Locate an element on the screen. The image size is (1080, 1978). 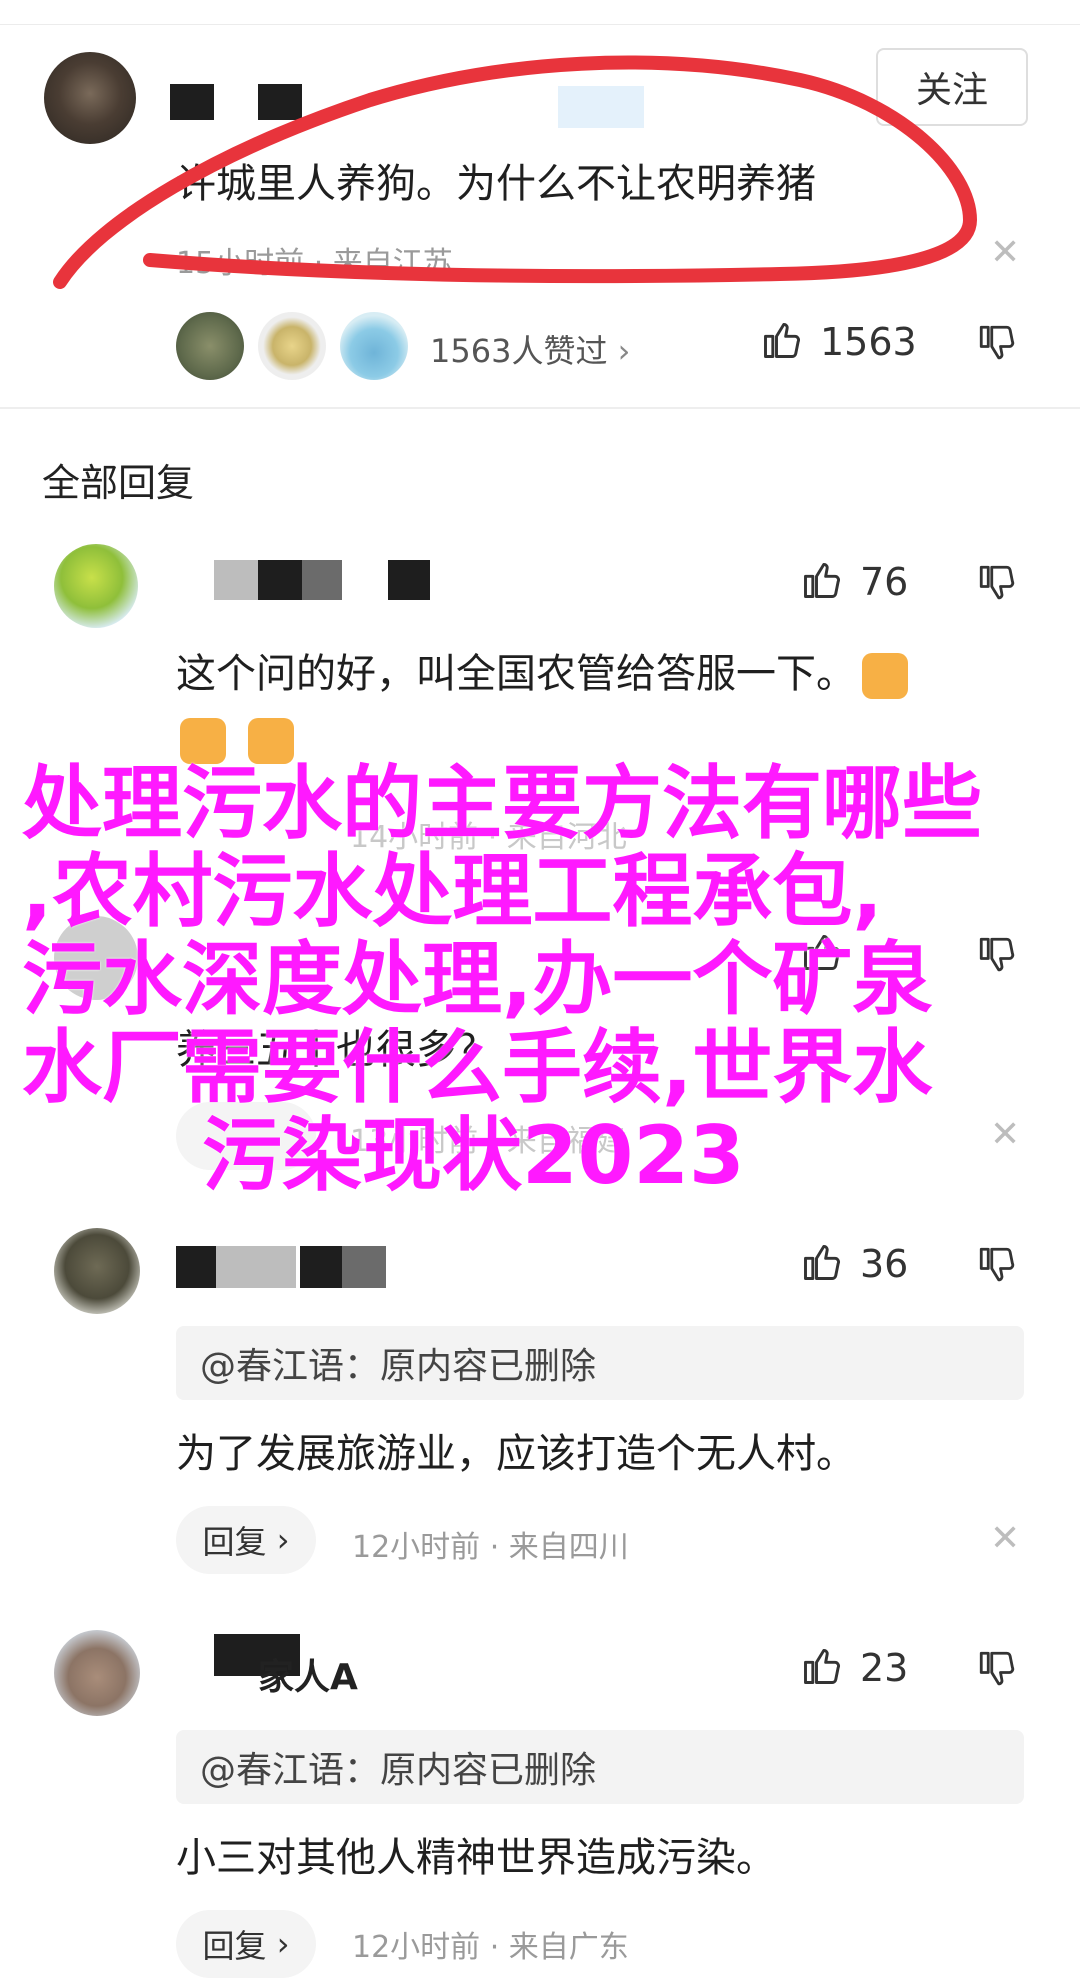
section-title: 全部回复 is located at coordinates (118, 483).